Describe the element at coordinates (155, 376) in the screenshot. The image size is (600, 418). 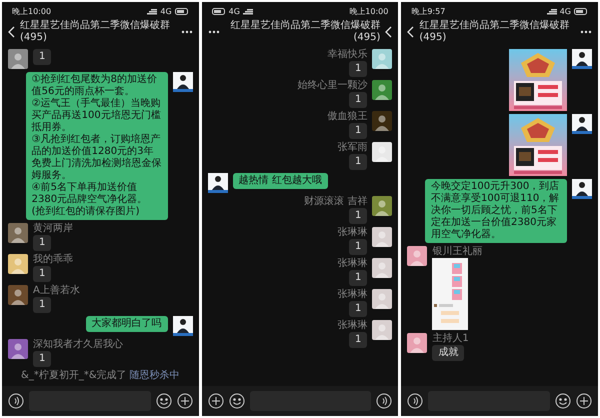
I see `link: 随恩秒杀中` at that location.